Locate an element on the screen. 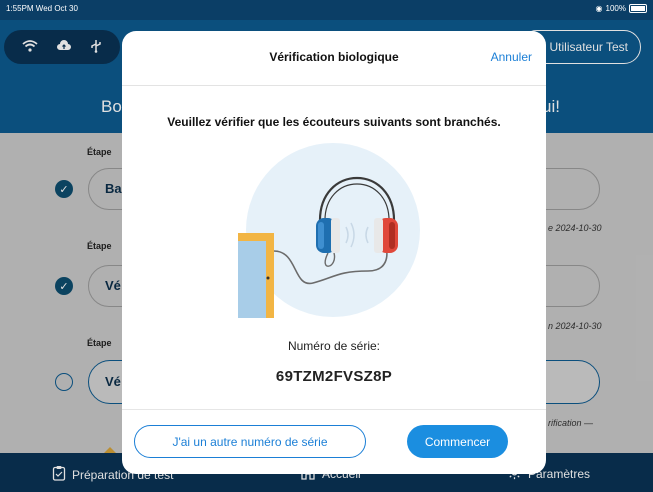 The image size is (653, 492). start-button-label: Commencer is located at coordinates (457, 441).